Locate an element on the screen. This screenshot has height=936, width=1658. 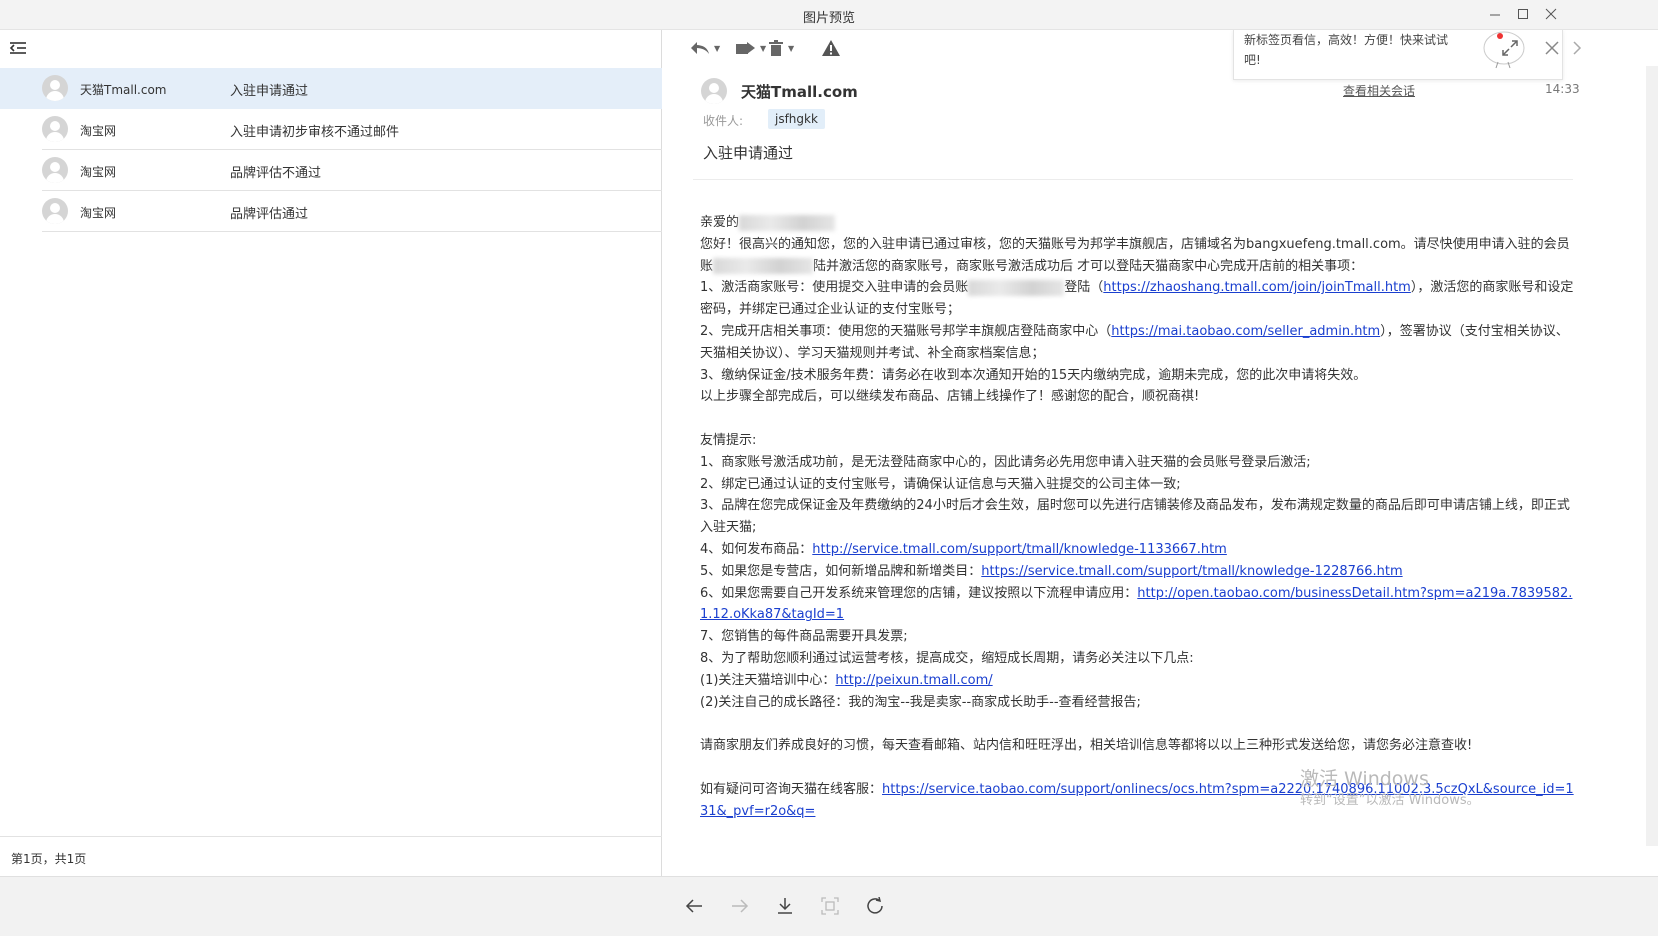
collapse-popup-button is located at coordinates (1577, 48).